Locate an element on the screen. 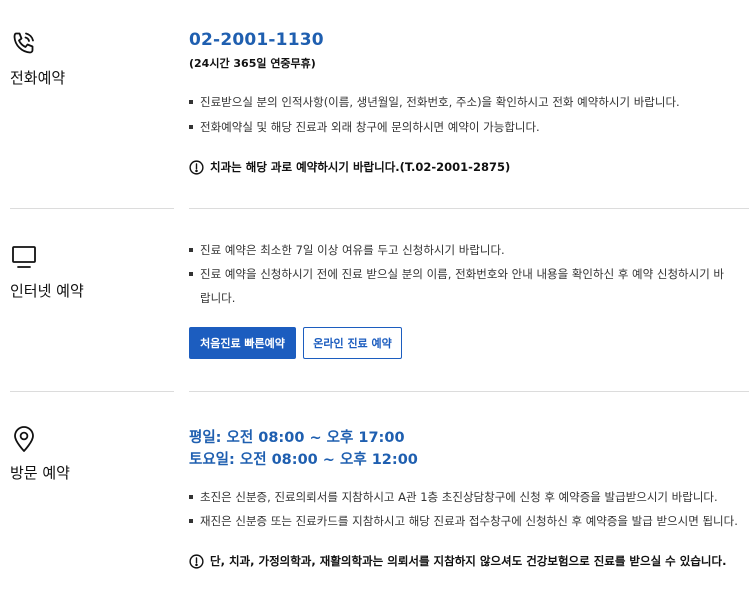  location-pin-icon is located at coordinates (24, 439).